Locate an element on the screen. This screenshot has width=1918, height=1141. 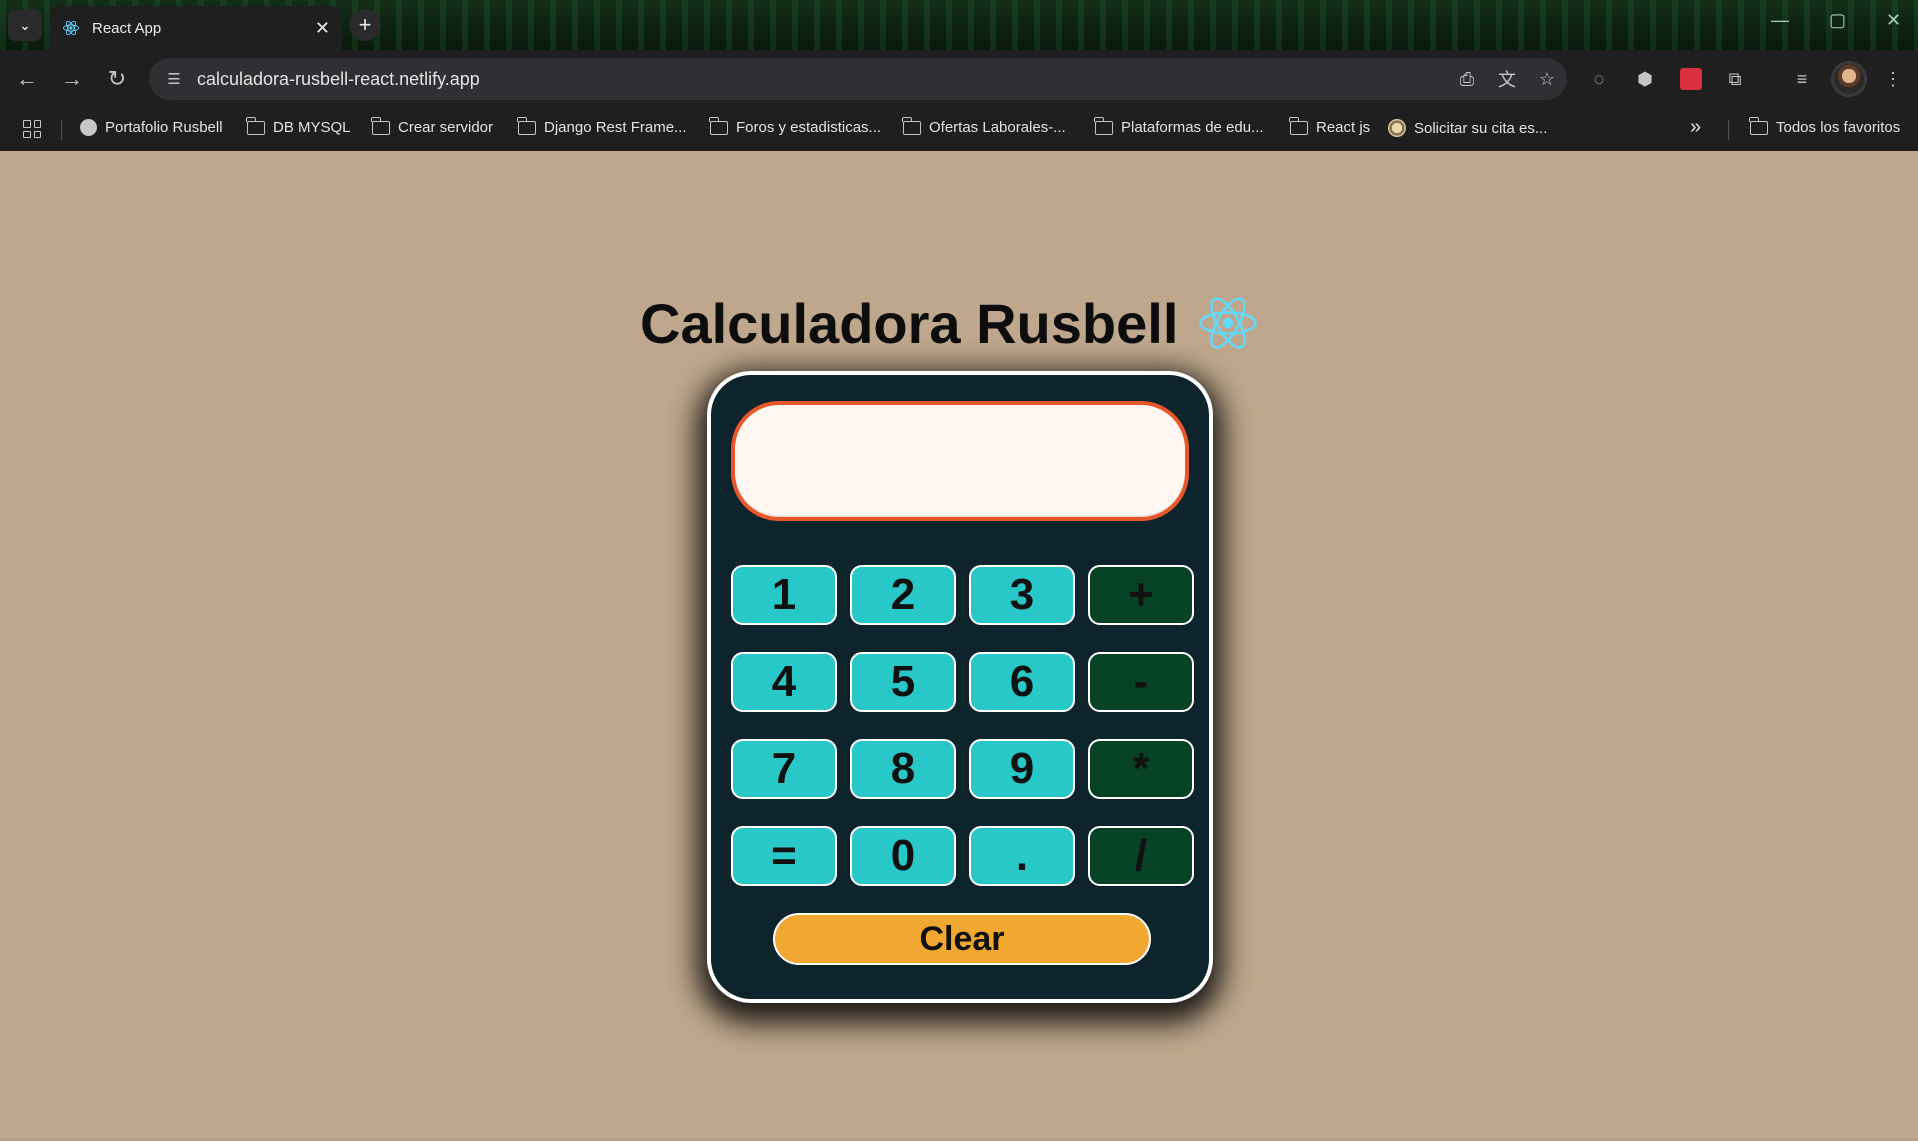
react-favicon-icon is located at coordinates (71, 28).